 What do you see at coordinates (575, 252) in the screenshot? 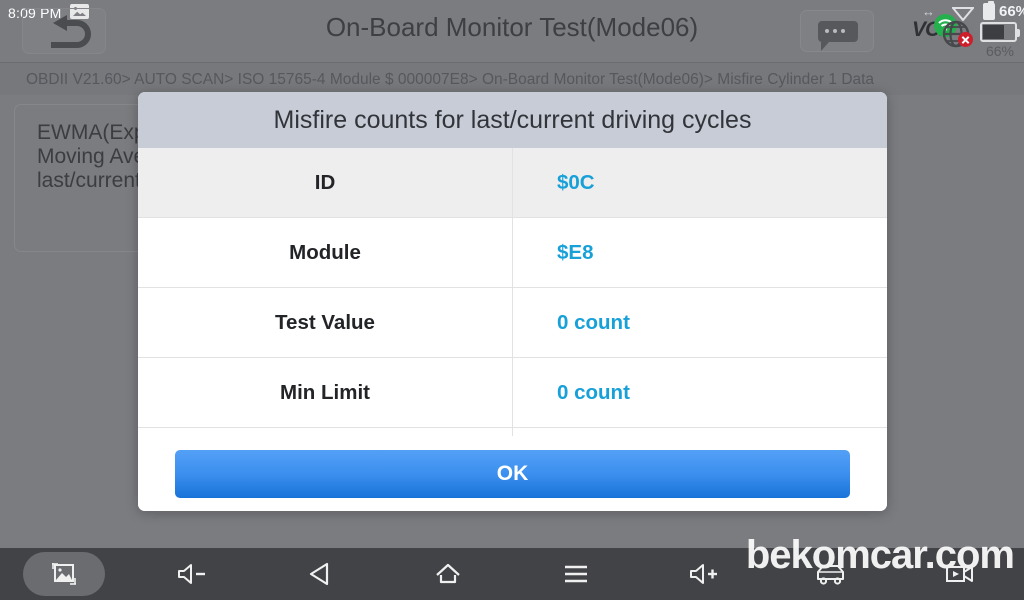
I see `row-value: $E8` at bounding box center [575, 252].